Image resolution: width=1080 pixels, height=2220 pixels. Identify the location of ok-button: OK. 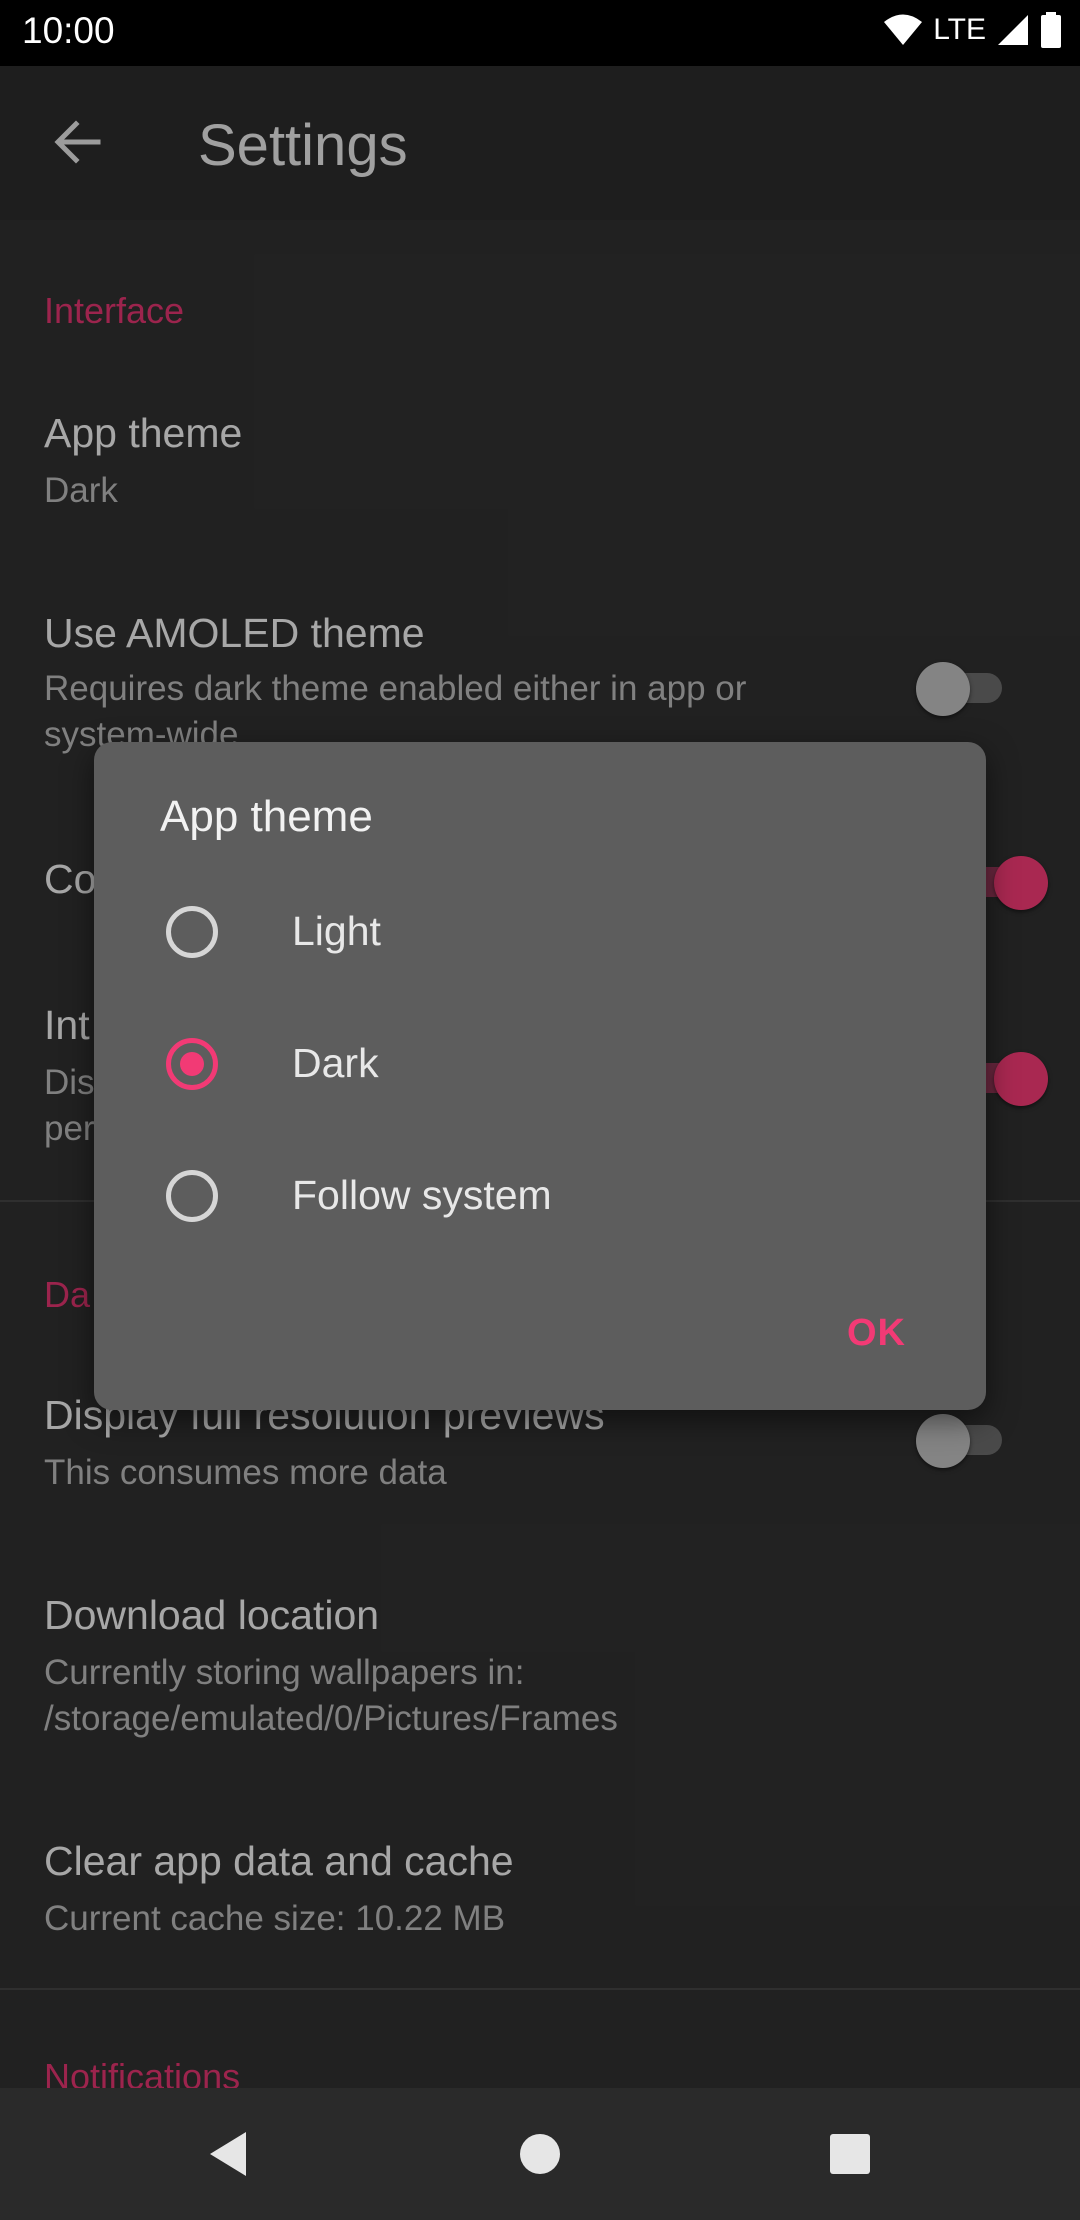
(876, 1333).